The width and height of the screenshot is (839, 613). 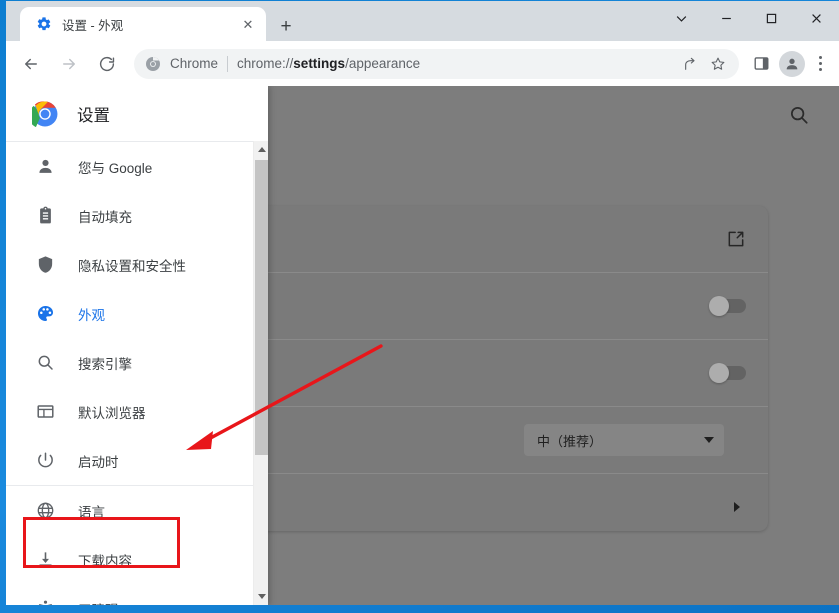 I want to click on scroll-down-glyph, so click(x=261, y=596).